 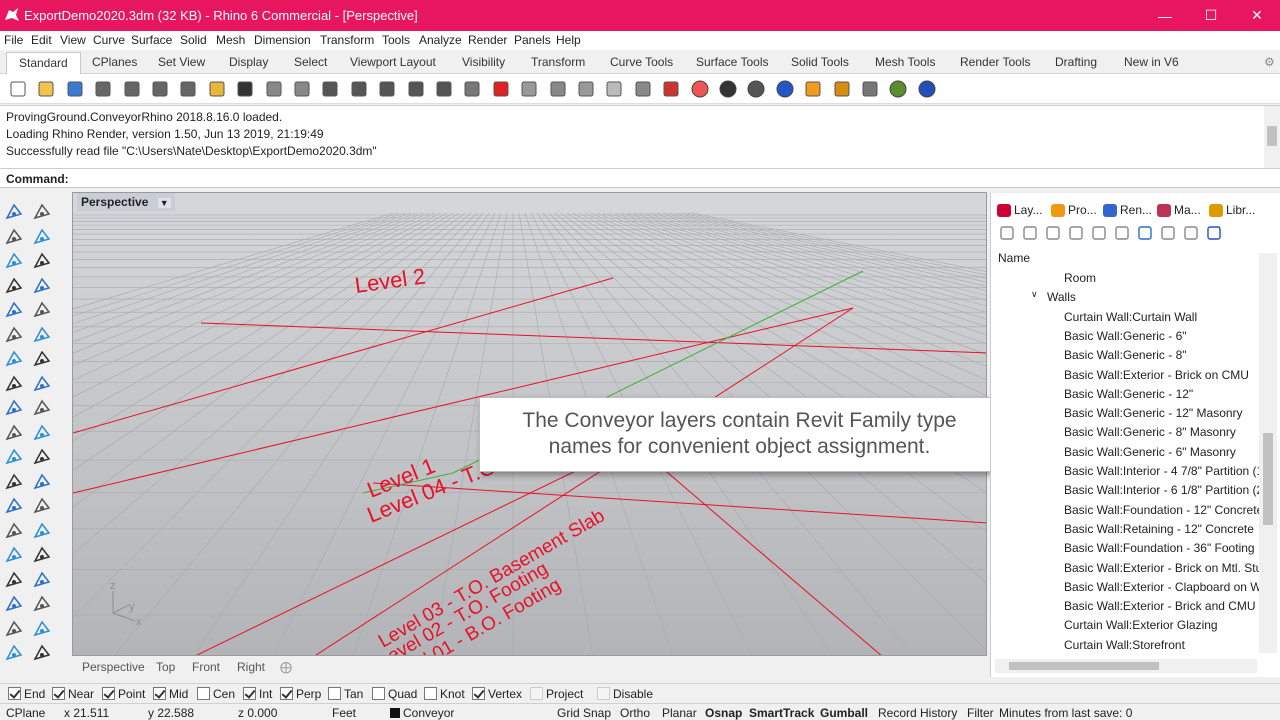 I want to click on tools-icon, so click(x=1191, y=233).